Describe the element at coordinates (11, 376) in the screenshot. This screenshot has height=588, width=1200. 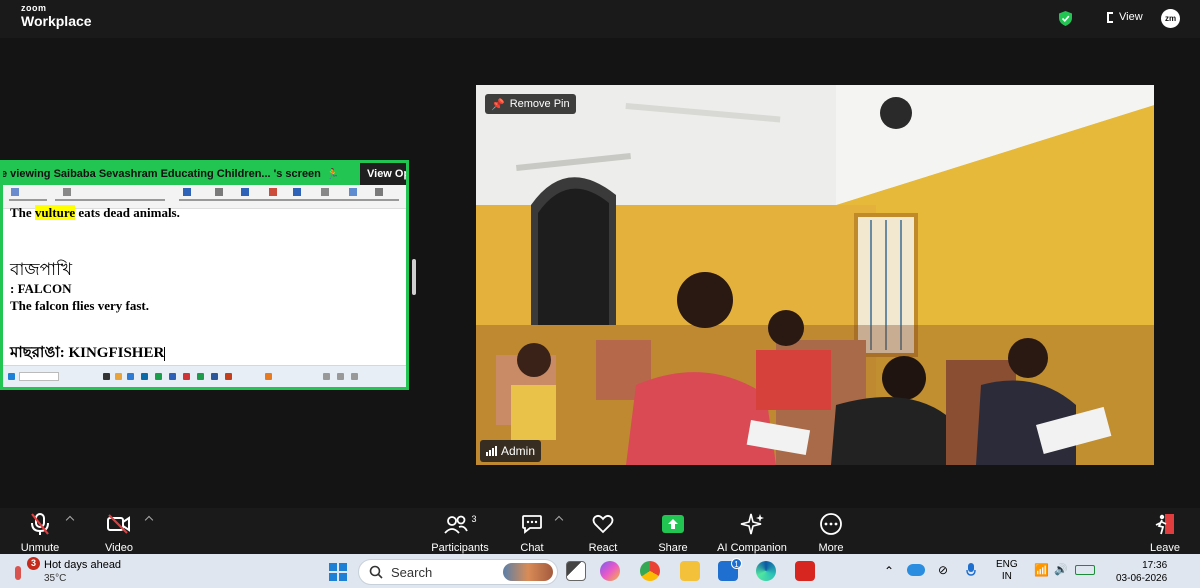
I see `windows-icon` at that location.